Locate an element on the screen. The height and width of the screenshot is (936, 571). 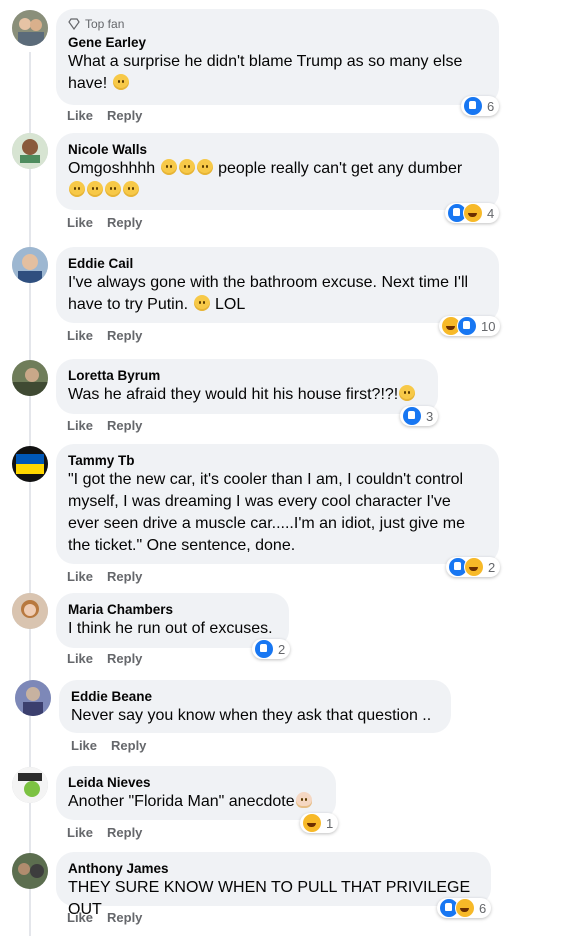
comment-author: Eddie Beane is located at coordinates (255, 696).